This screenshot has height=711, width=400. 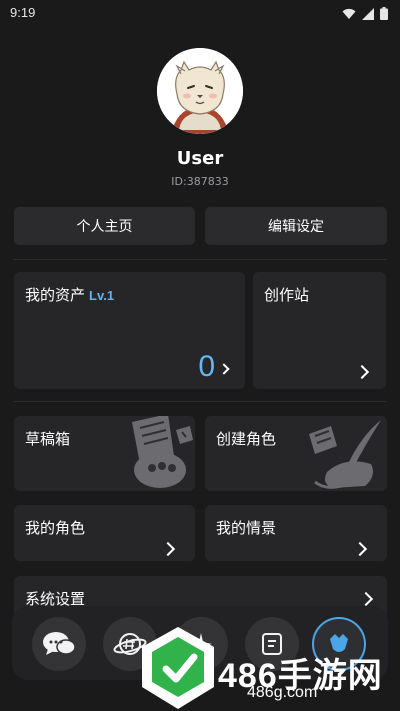 I want to click on create-character-card: 创建角色, so click(x=296, y=453).